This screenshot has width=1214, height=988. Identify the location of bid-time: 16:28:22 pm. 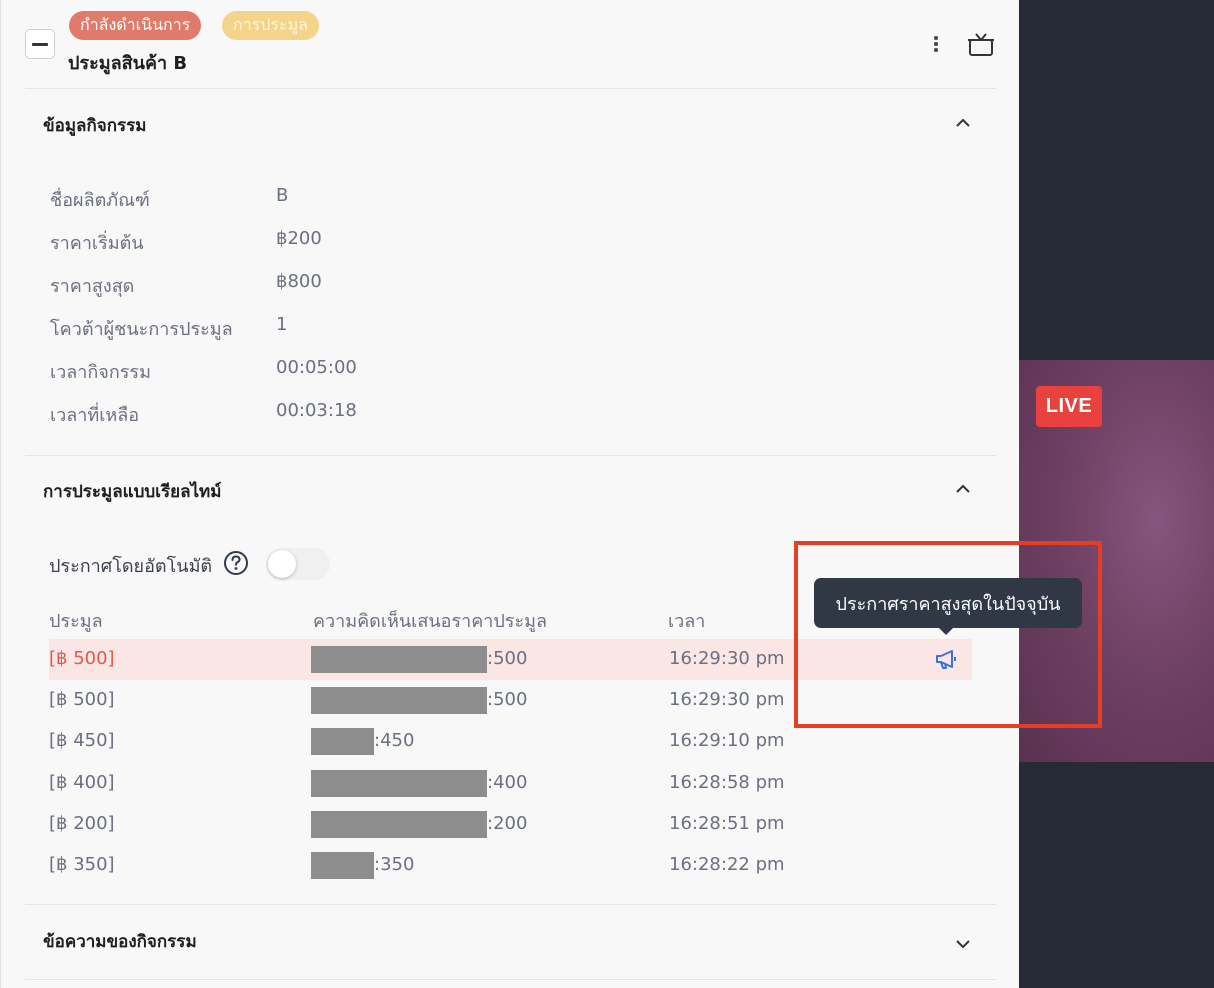
(727, 864).